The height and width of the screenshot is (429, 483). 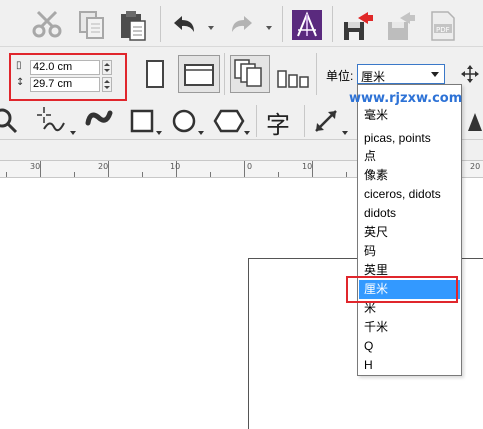 What do you see at coordinates (409, 251) in the screenshot?
I see `units-option: 码` at bounding box center [409, 251].